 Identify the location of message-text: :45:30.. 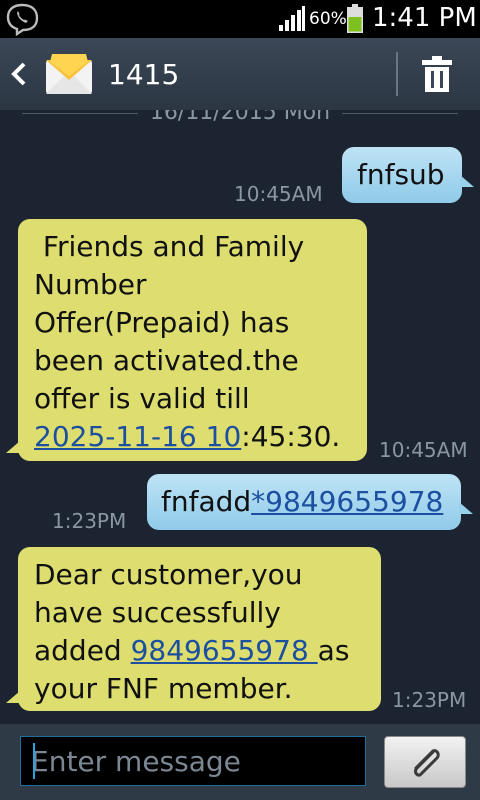
(291, 436).